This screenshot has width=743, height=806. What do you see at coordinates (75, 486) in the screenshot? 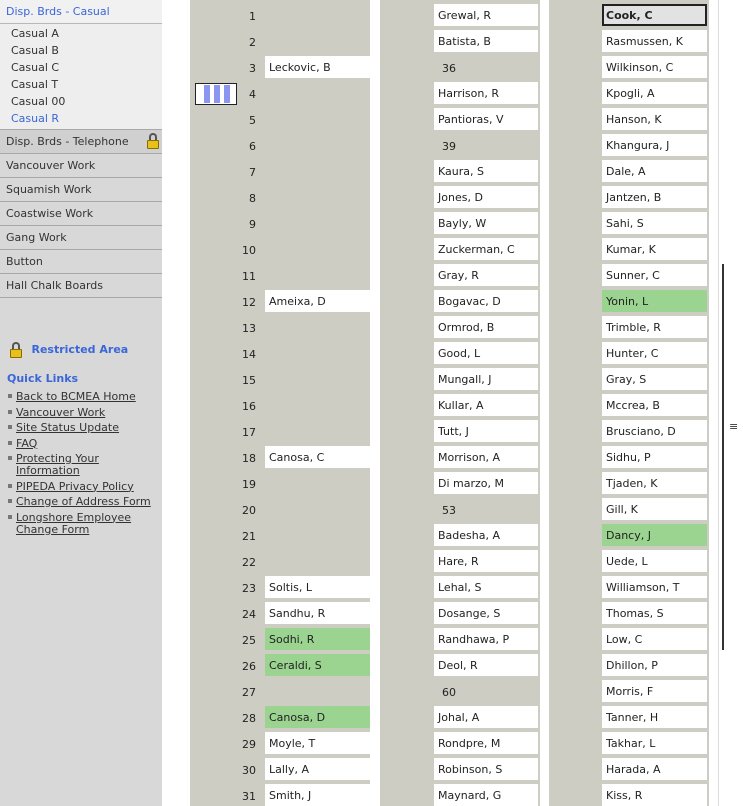
I see `link-pipeda-privacy-policy: PIPEDA Privacy Policy` at bounding box center [75, 486].